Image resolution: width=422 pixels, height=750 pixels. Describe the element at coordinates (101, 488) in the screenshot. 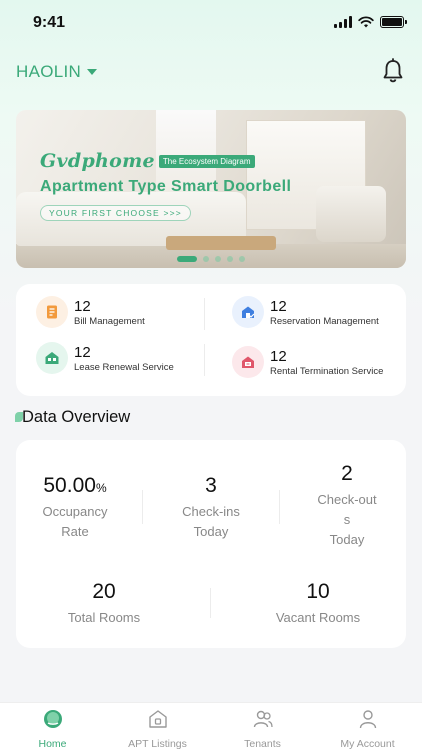

I see `stat-unit: %` at that location.